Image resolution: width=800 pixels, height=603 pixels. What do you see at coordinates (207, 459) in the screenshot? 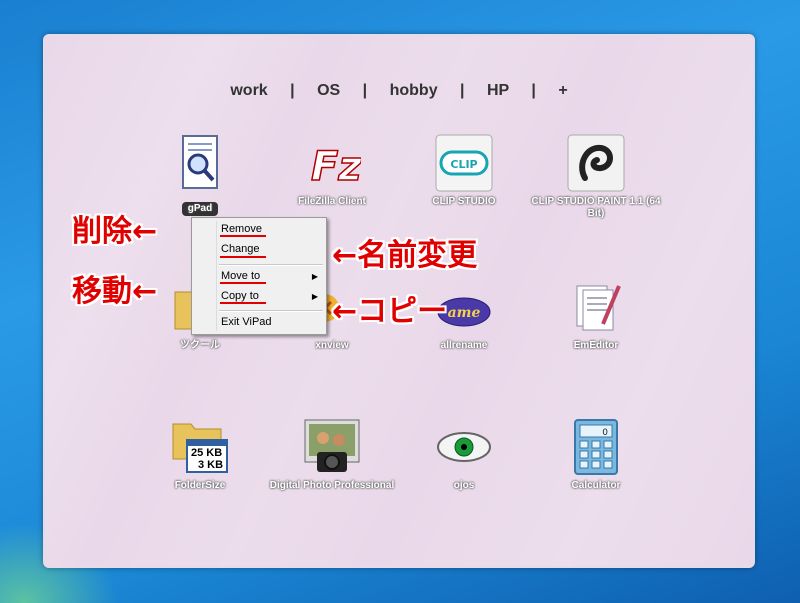
I see `foldersize-text: 25 KB 3 KB` at bounding box center [207, 459].